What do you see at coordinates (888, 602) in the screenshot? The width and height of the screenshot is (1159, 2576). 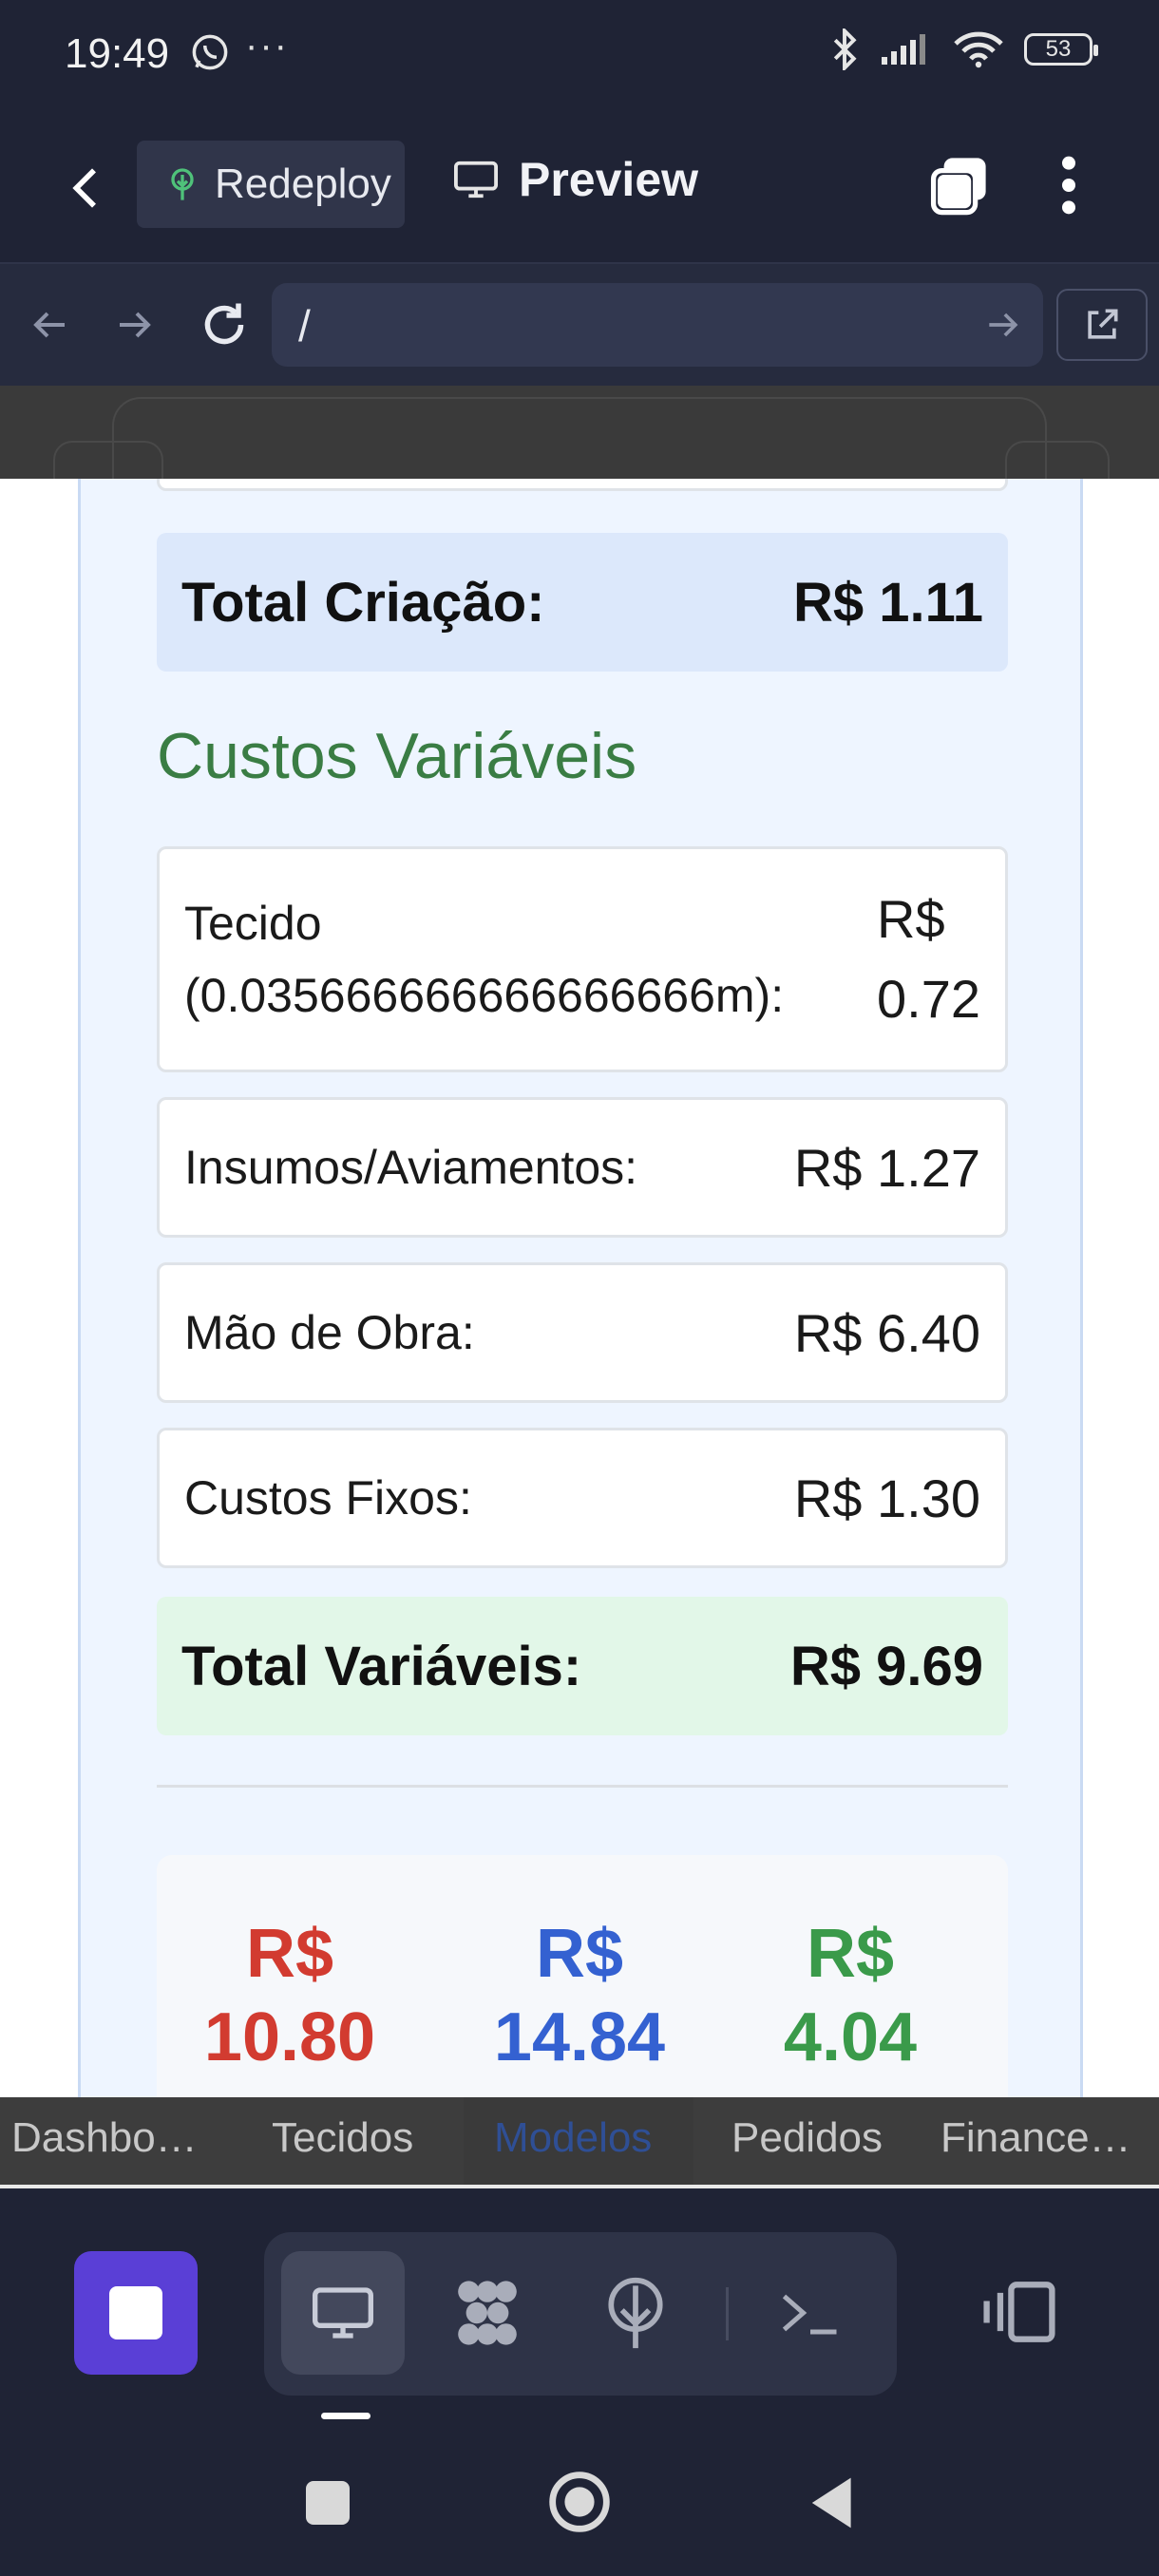 I see `total-creation-value: R$ 1.11` at bounding box center [888, 602].